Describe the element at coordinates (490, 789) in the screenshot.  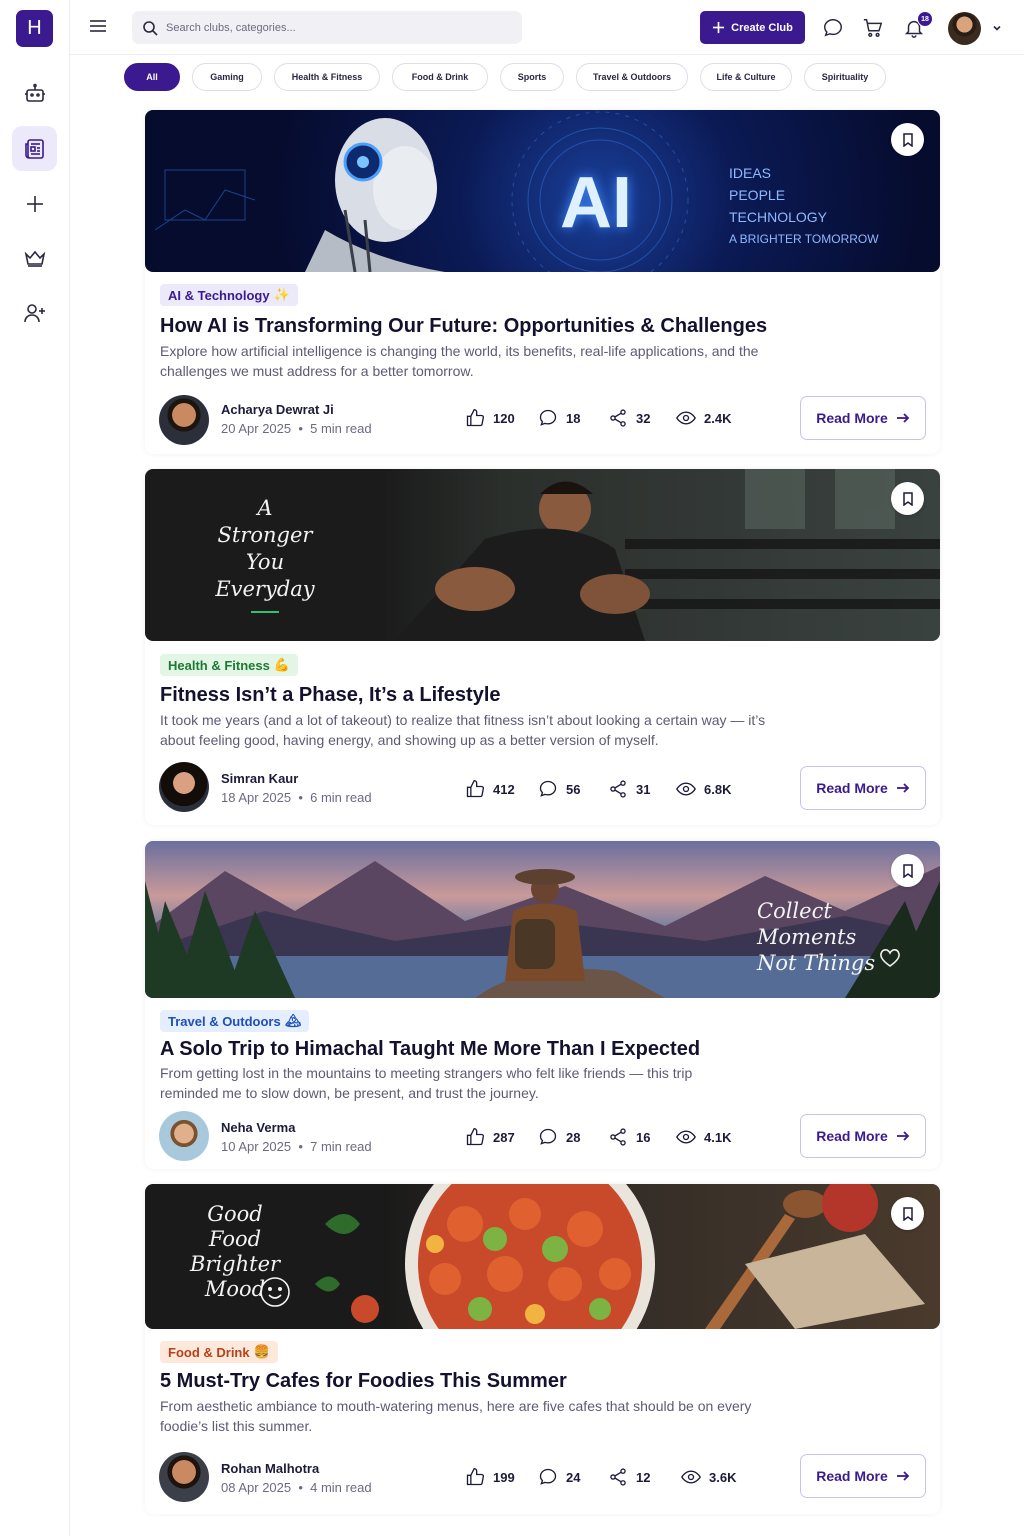
I see `like-stat: 412` at that location.